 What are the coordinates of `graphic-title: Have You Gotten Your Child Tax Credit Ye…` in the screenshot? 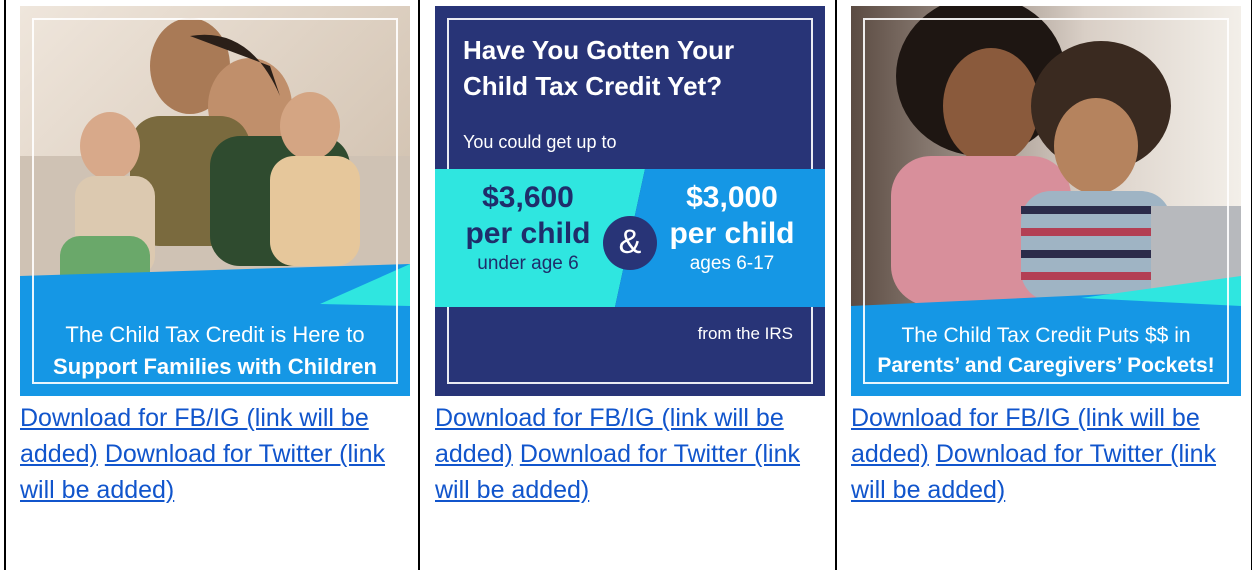 It's located at (599, 68).